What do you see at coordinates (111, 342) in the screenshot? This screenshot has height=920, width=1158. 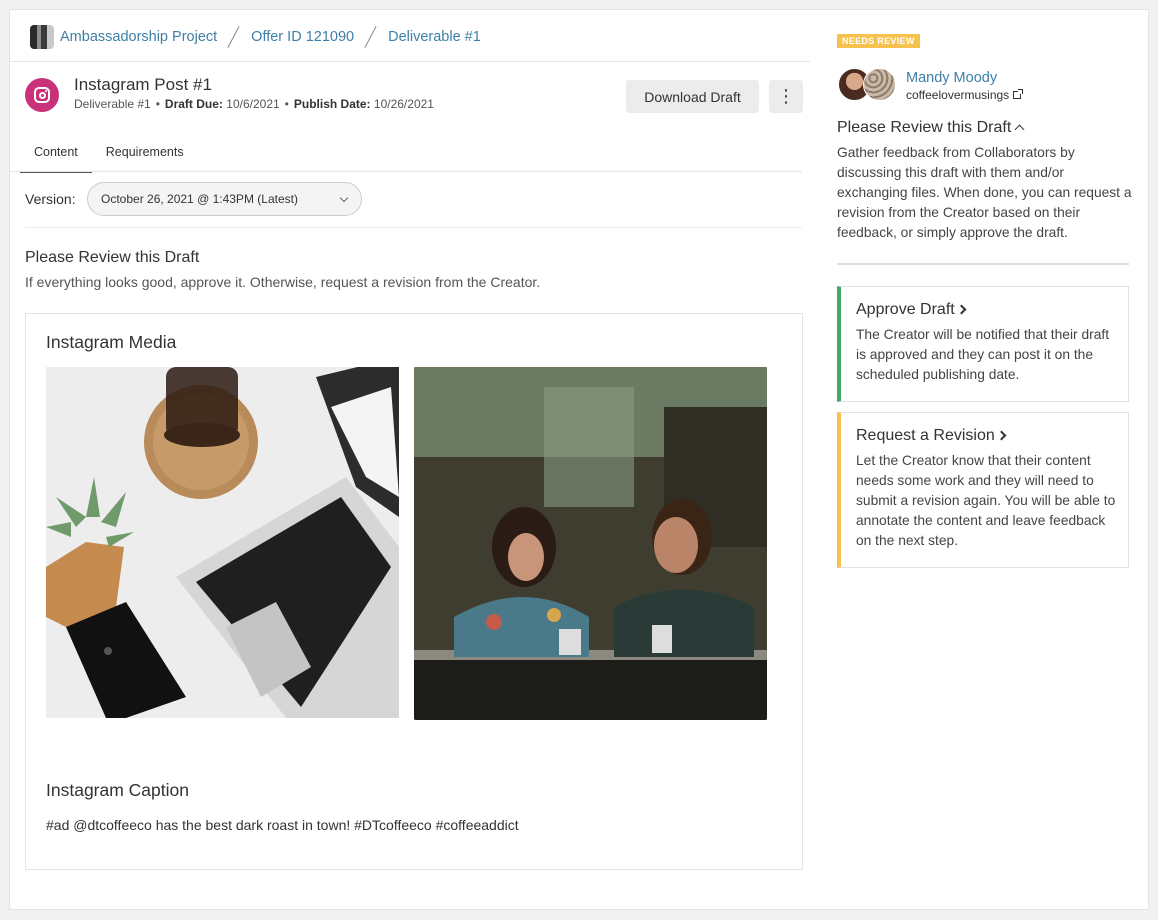 I see `media-heading: Instagram Media` at bounding box center [111, 342].